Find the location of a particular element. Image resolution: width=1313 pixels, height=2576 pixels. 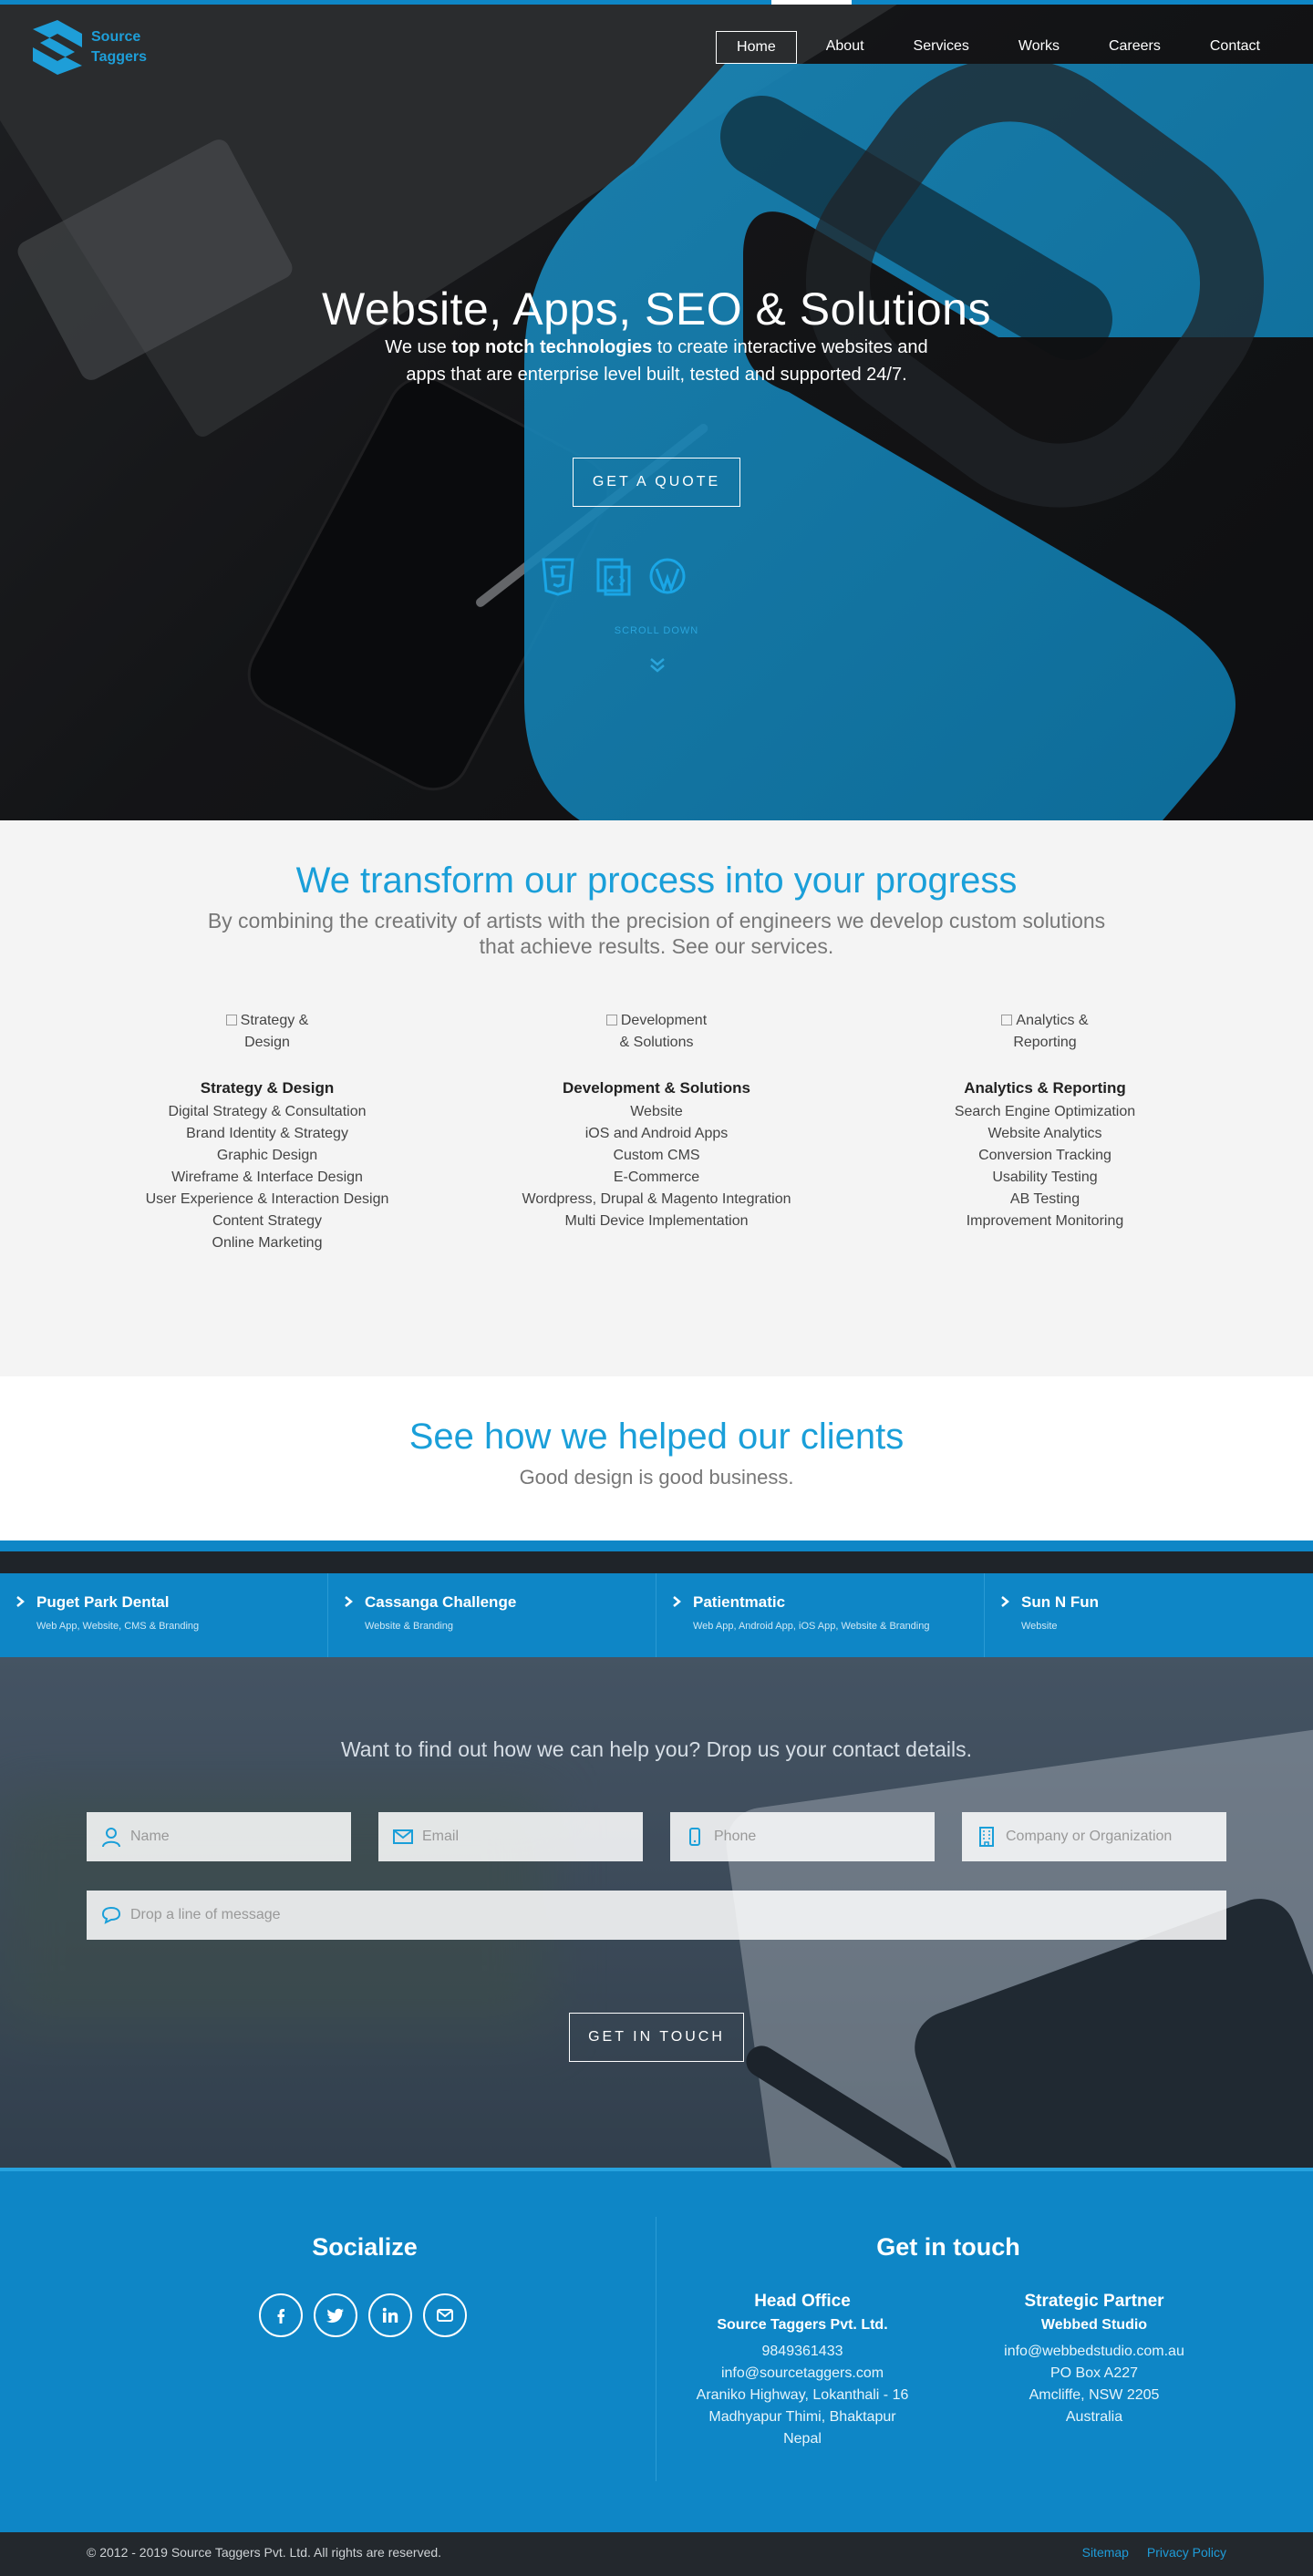

service-item: Brand Identity & Strategy is located at coordinates (267, 1133).